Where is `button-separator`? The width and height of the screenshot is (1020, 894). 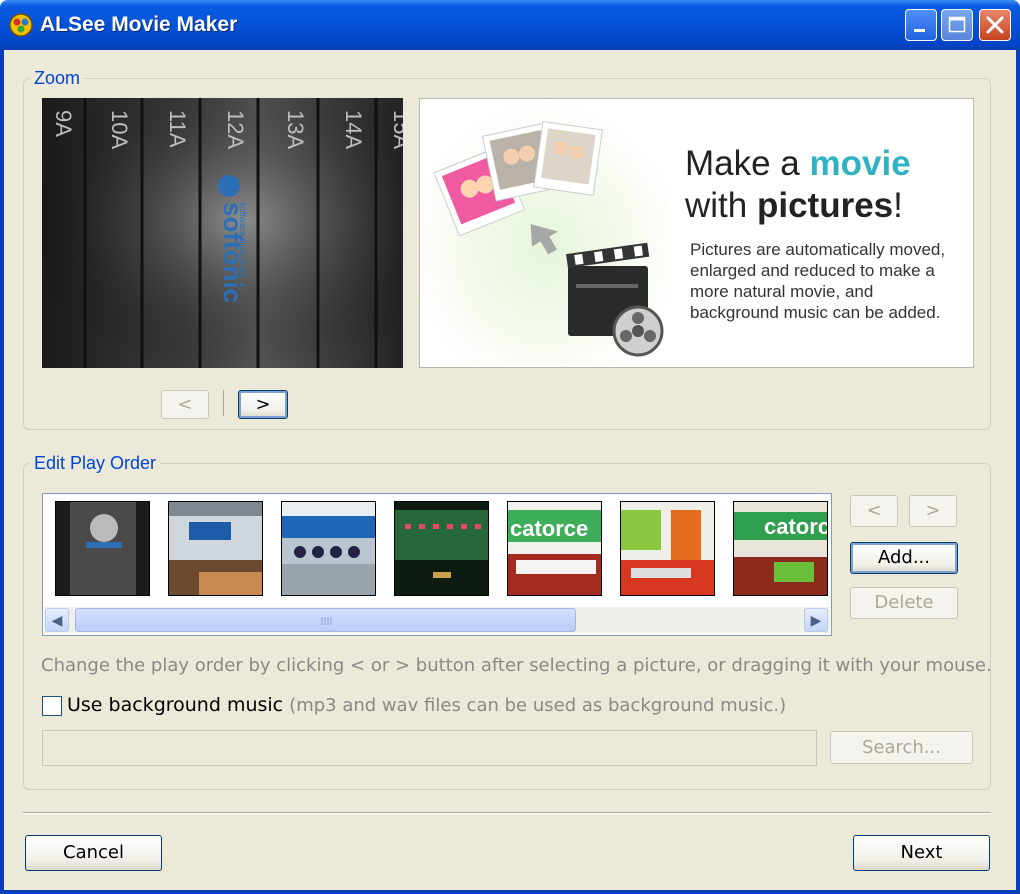
button-separator is located at coordinates (223, 403).